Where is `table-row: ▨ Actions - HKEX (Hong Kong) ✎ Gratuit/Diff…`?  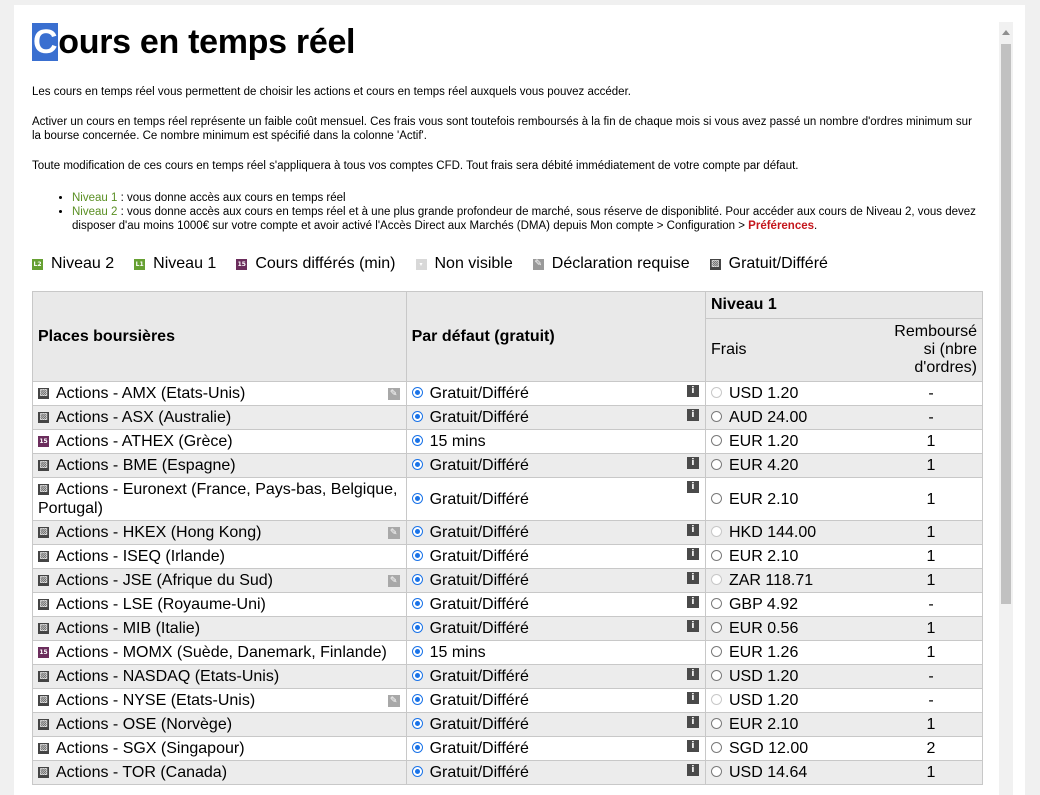
table-row: ▨ Actions - HKEX (Hong Kong) ✎ Gratuit/Diff… is located at coordinates (507, 532).